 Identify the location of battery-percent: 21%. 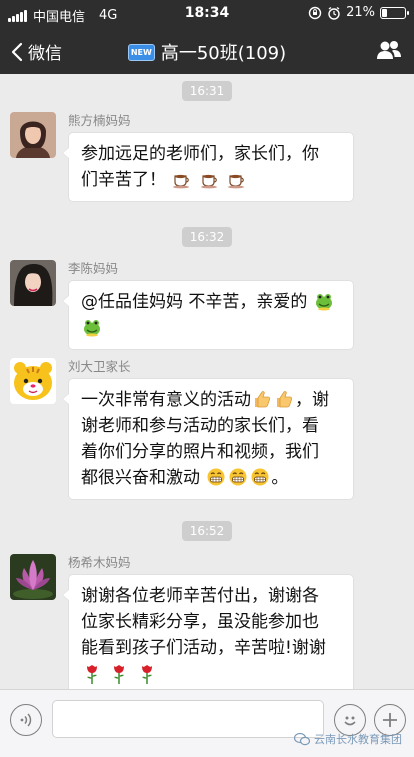
(360, 12).